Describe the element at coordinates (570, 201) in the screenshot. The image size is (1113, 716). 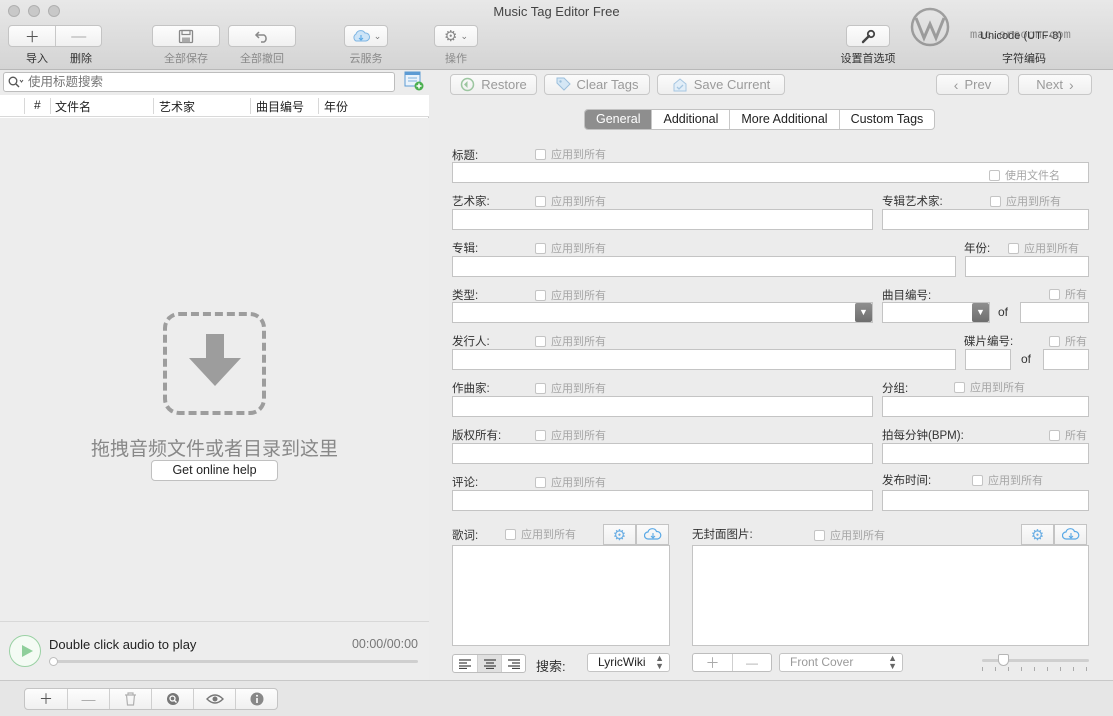
I see `artist-apply-all-checkbox: 应用到所有` at that location.